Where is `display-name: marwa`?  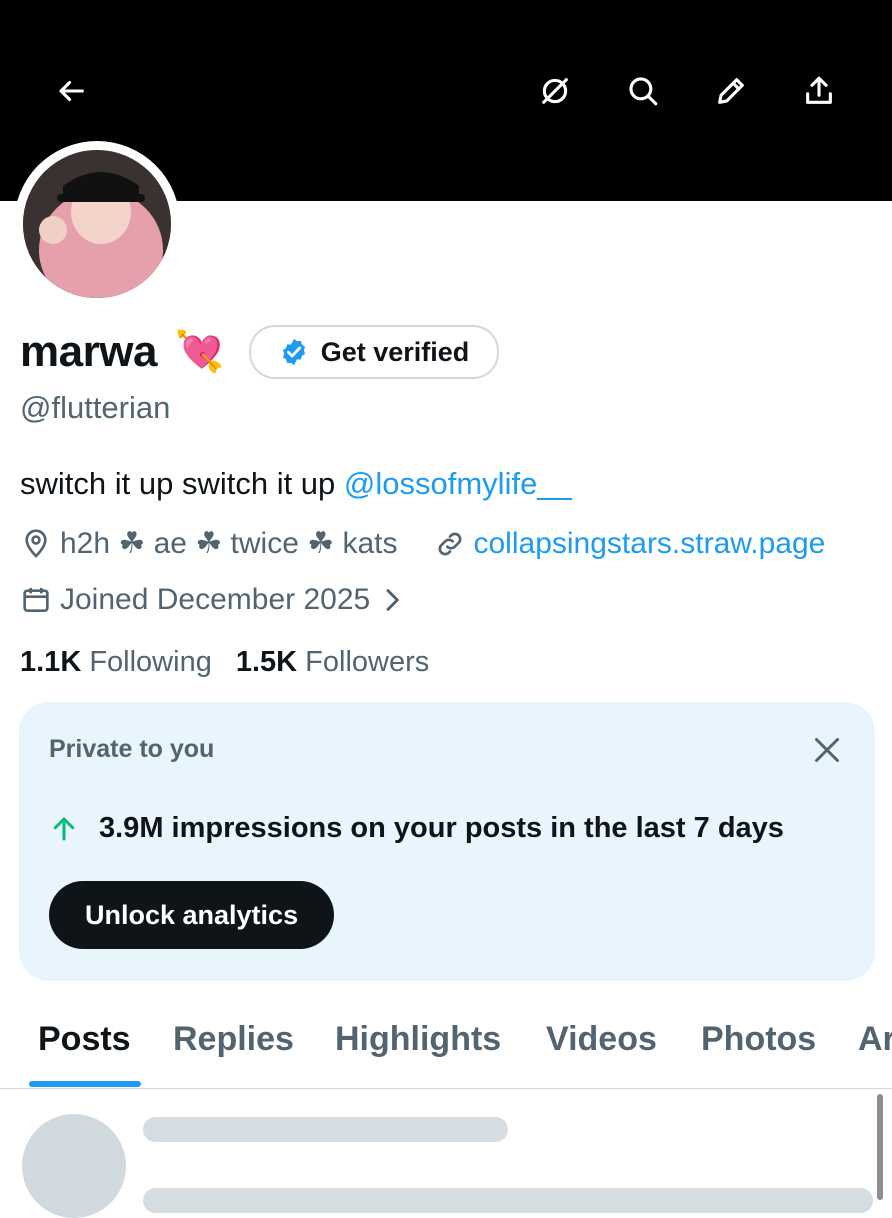
display-name: marwa is located at coordinates (88, 351).